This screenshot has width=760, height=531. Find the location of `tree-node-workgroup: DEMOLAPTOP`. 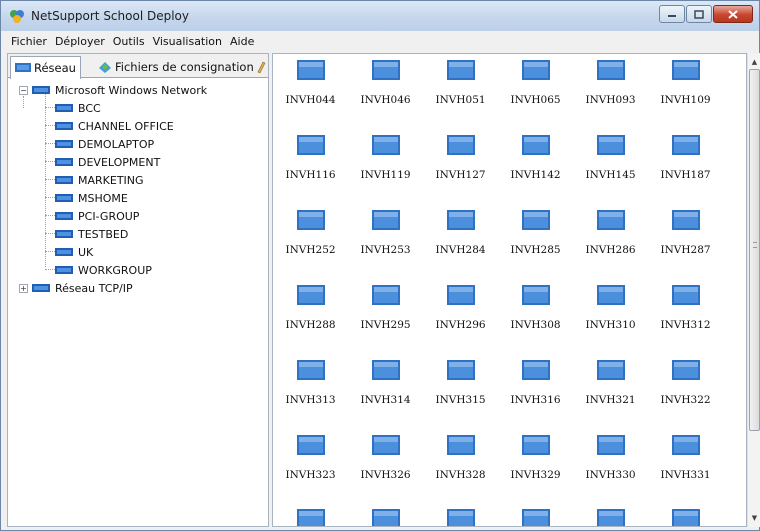

tree-node-workgroup: DEMOLAPTOP is located at coordinates (104, 144).